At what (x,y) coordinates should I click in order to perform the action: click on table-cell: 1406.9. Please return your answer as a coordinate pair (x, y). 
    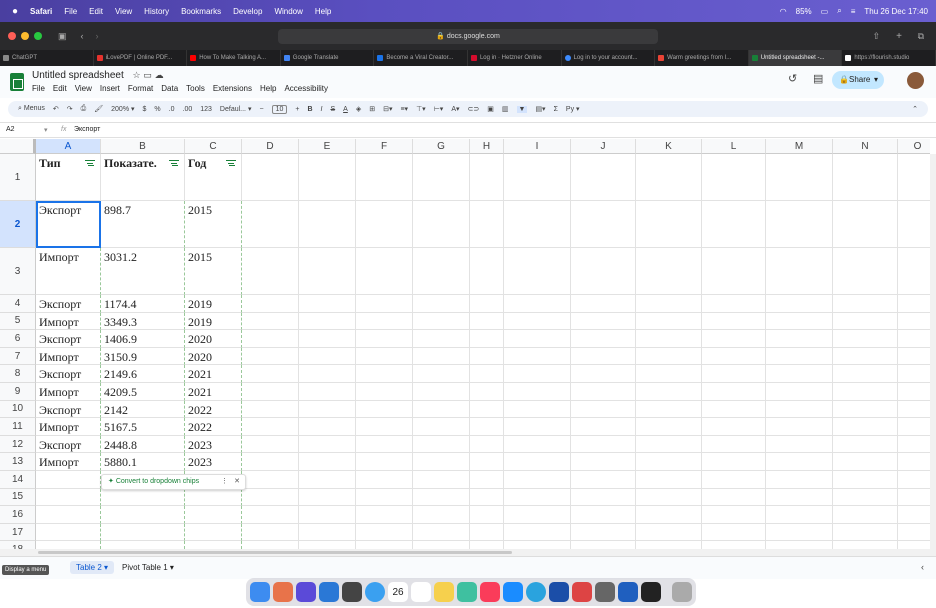
    Looking at the image, I should click on (143, 339).